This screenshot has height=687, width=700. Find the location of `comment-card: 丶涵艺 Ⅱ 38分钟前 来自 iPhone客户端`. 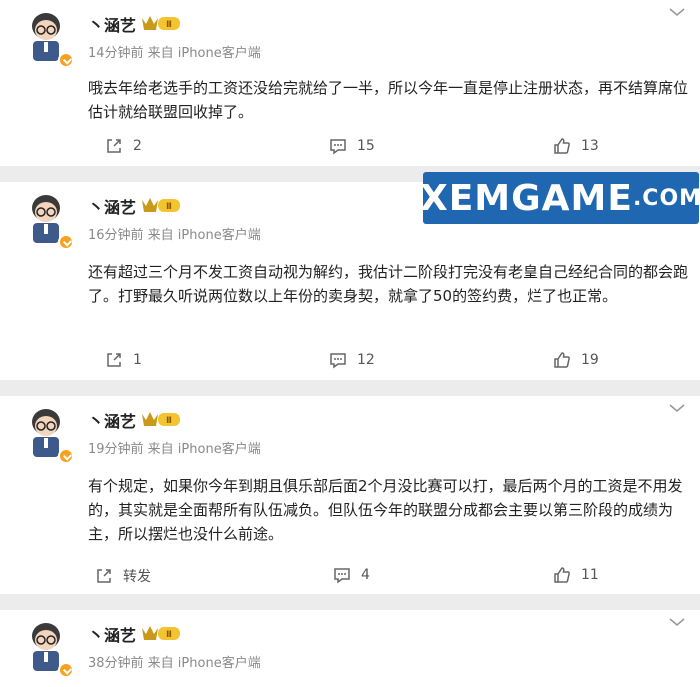

comment-card: 丶涵艺 Ⅱ 38分钟前 来自 iPhone客户端 is located at coordinates (350, 648).